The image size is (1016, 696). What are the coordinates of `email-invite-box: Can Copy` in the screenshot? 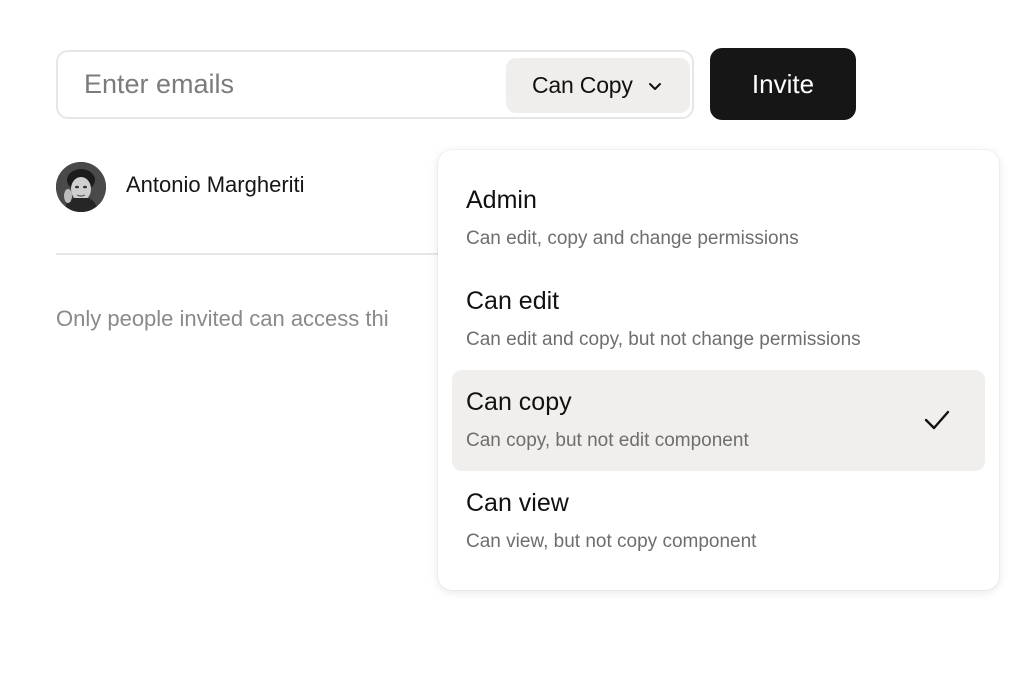 It's located at (375, 84).